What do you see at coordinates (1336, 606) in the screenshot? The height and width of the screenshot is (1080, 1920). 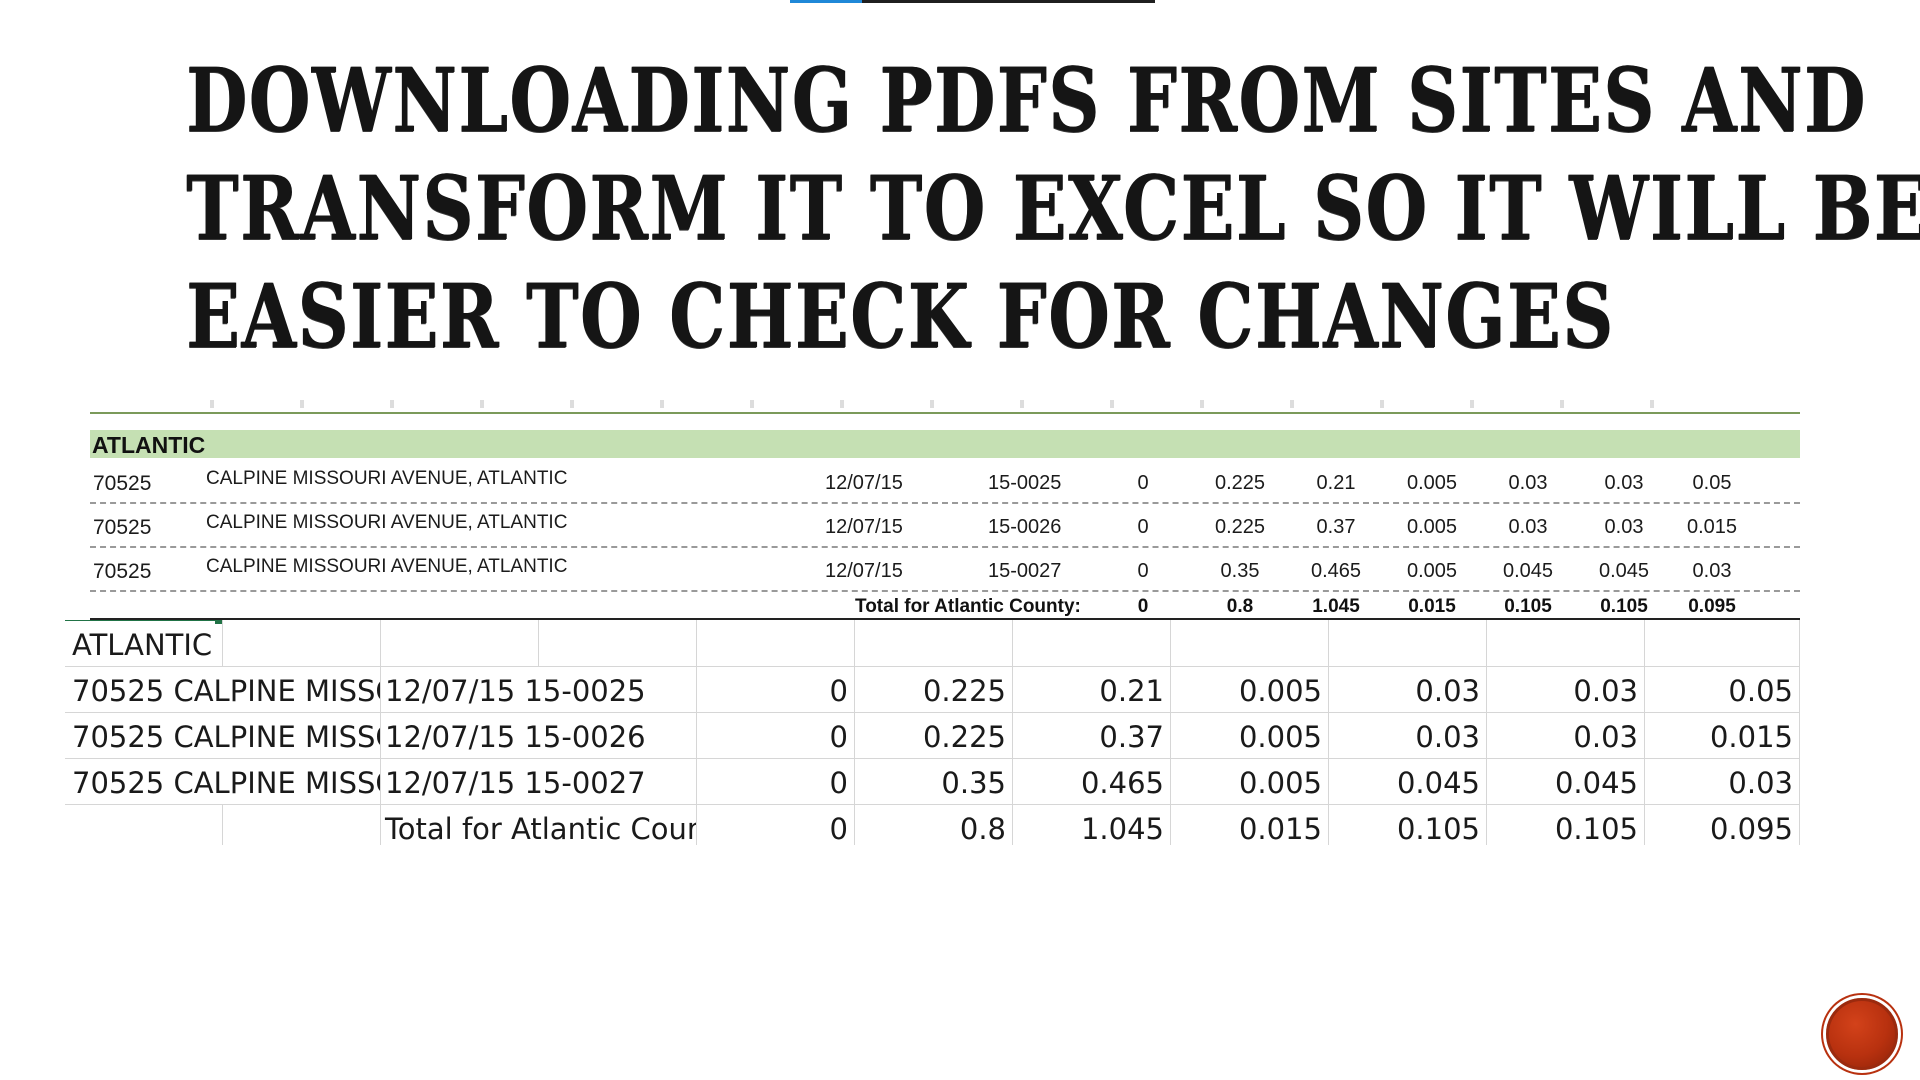 I see `pdf-total-value: 1.045` at bounding box center [1336, 606].